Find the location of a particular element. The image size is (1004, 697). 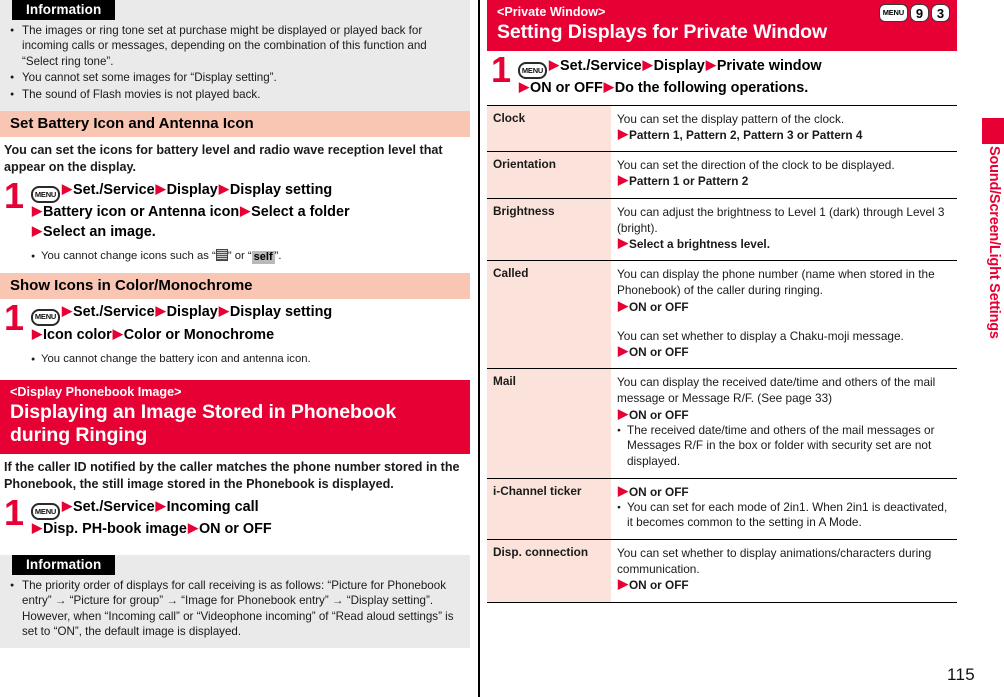

setting-name: Disp. connection is located at coordinates (549, 570).